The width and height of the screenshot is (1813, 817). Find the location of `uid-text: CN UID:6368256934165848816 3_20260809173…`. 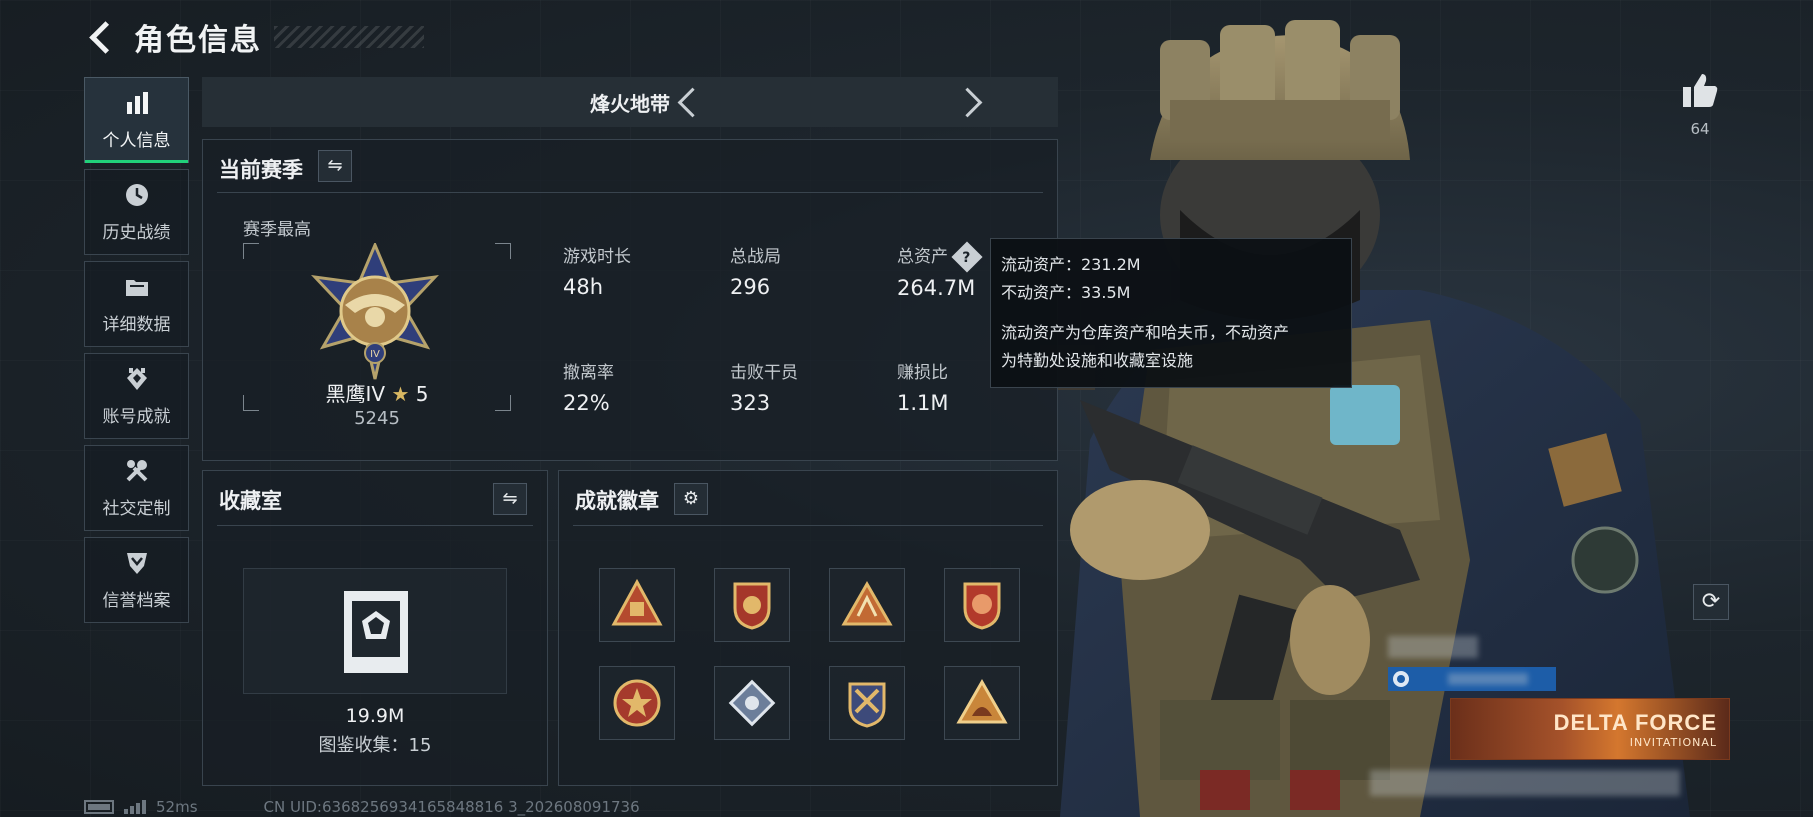

uid-text: CN UID:6368256934165848816 3_20260809173… is located at coordinates (451, 807).